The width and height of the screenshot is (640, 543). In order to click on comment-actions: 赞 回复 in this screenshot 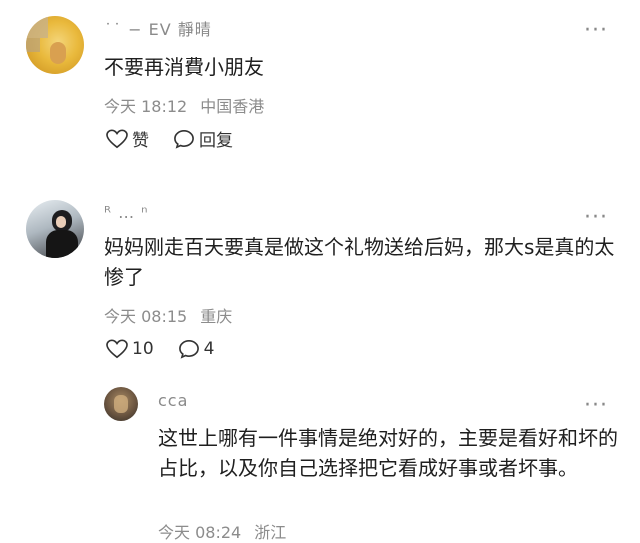, I will do `click(181, 138)`.